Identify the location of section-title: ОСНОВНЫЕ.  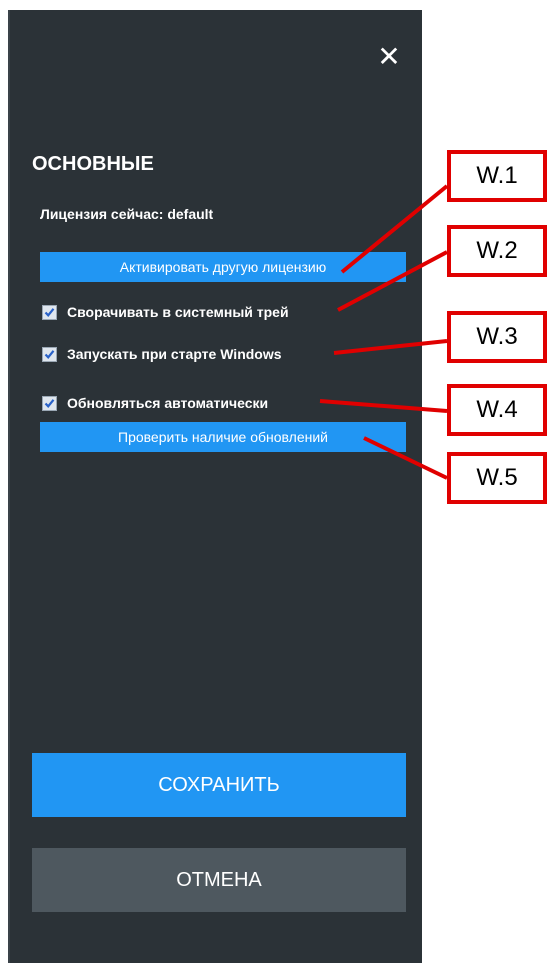
(93, 164).